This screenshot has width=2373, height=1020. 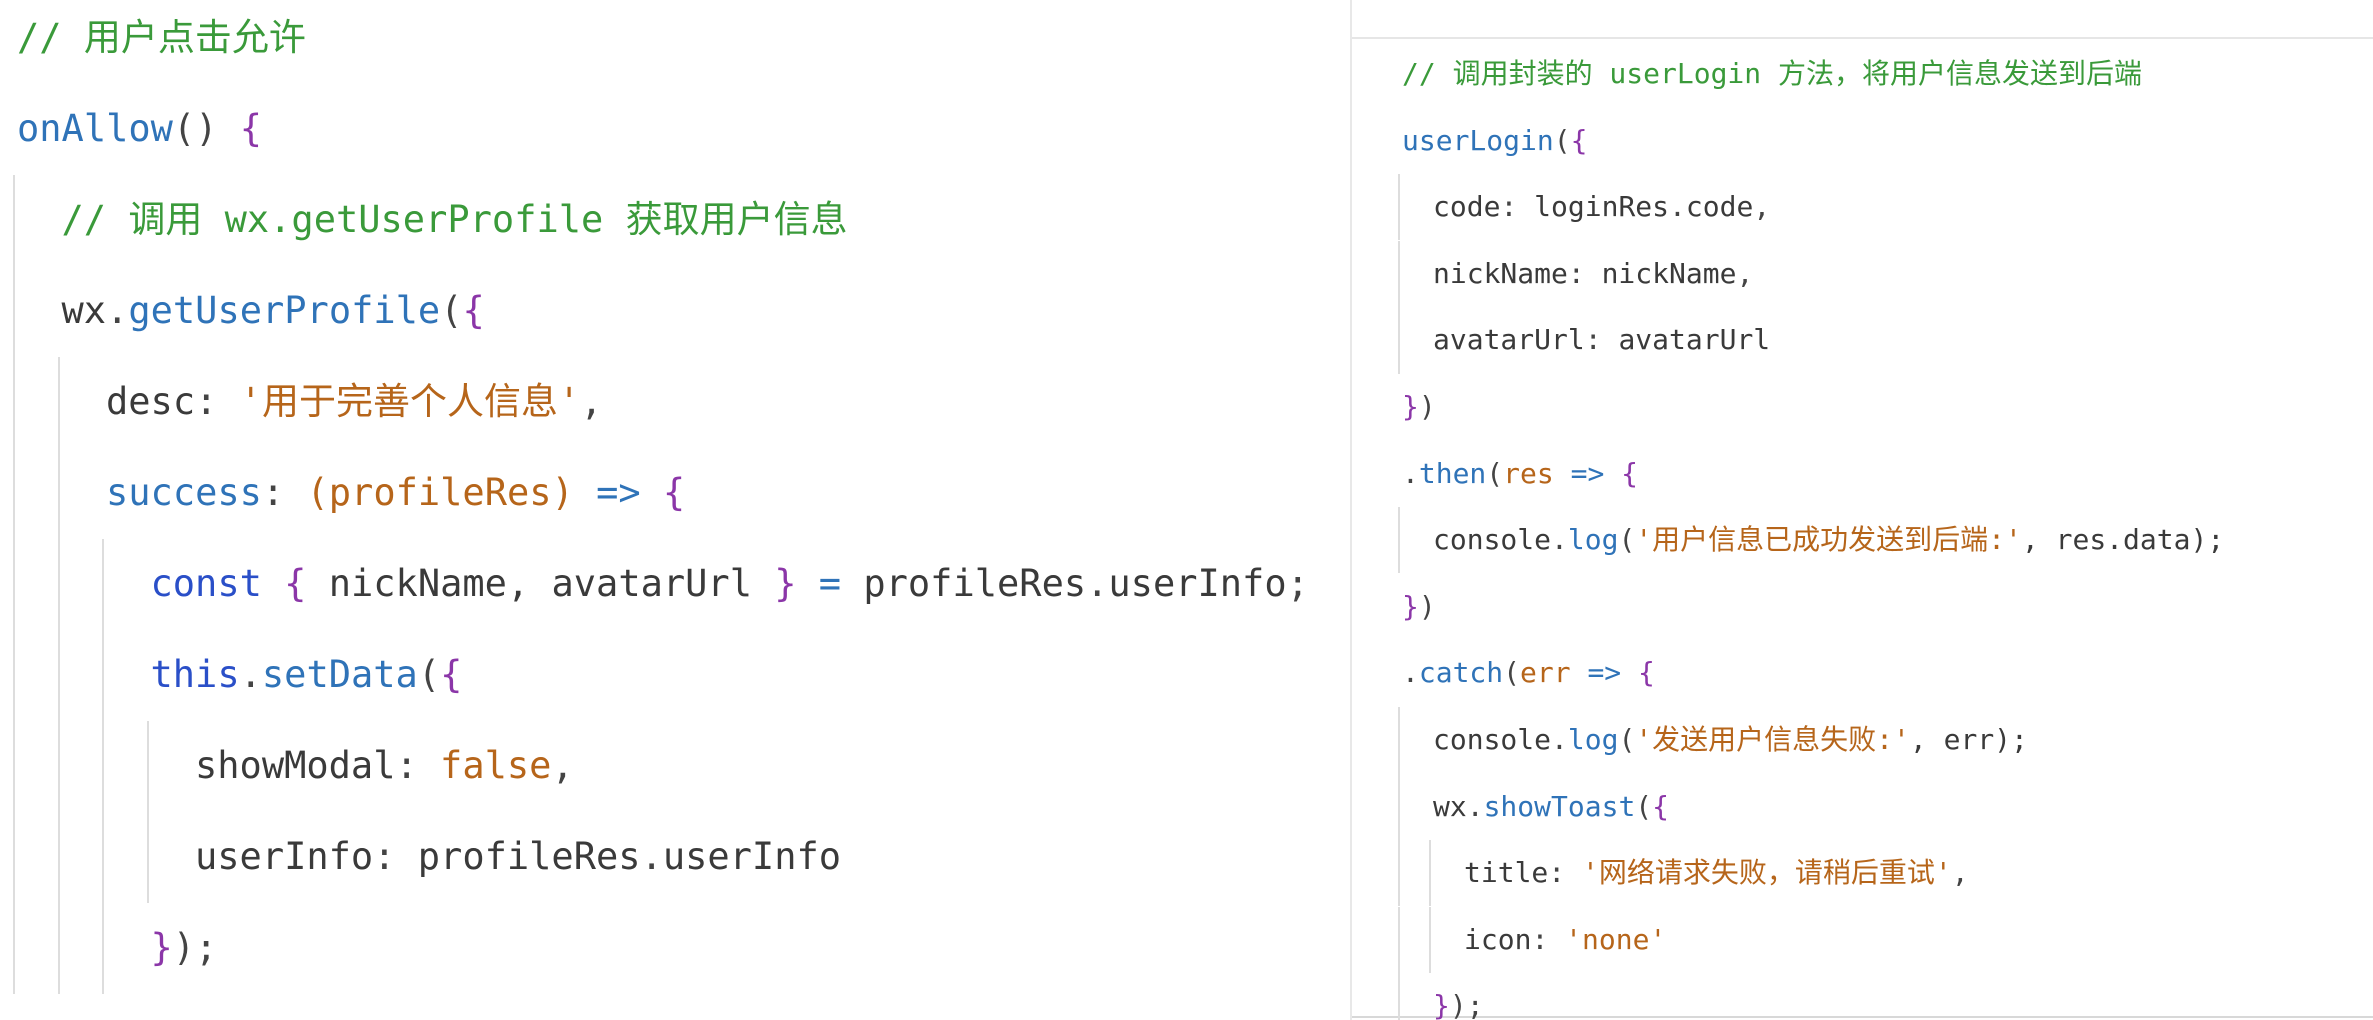 I want to click on code-token: setData, so click(x=339, y=674).